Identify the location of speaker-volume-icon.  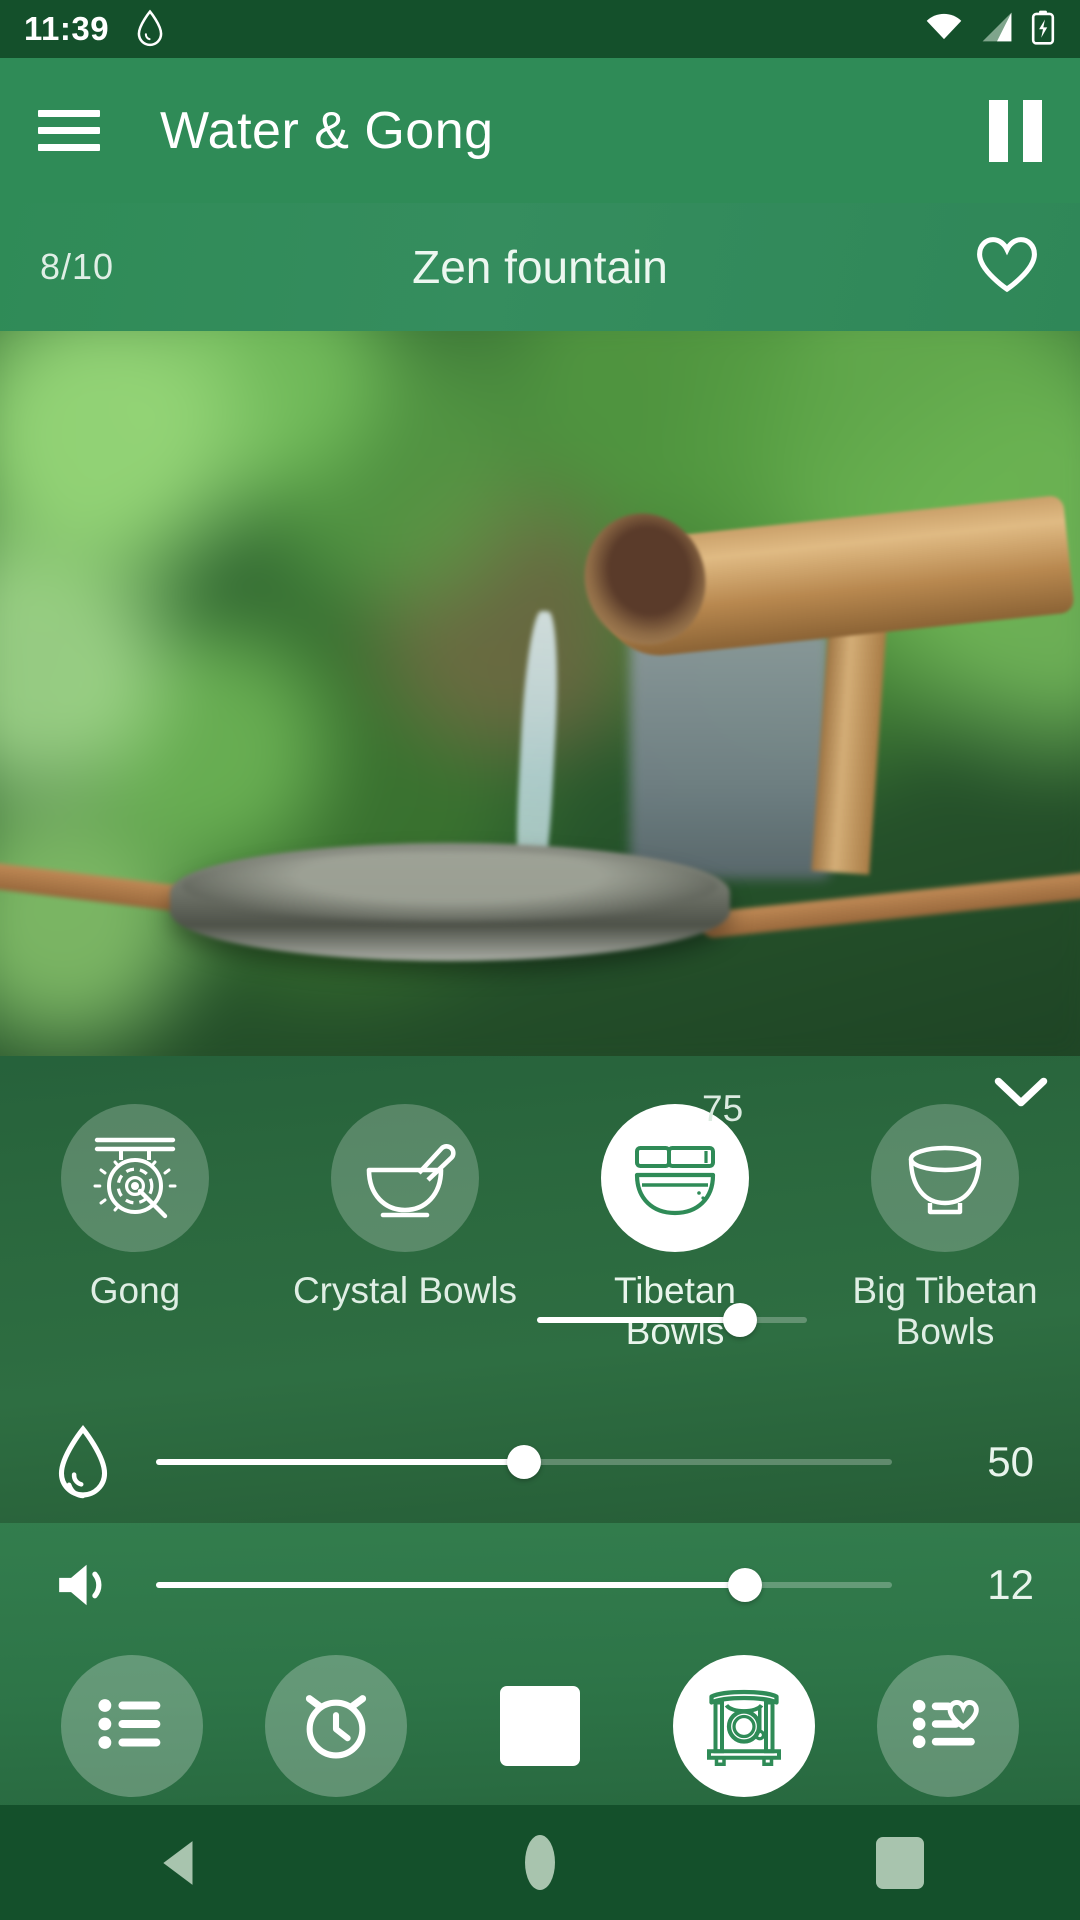
(83, 1585).